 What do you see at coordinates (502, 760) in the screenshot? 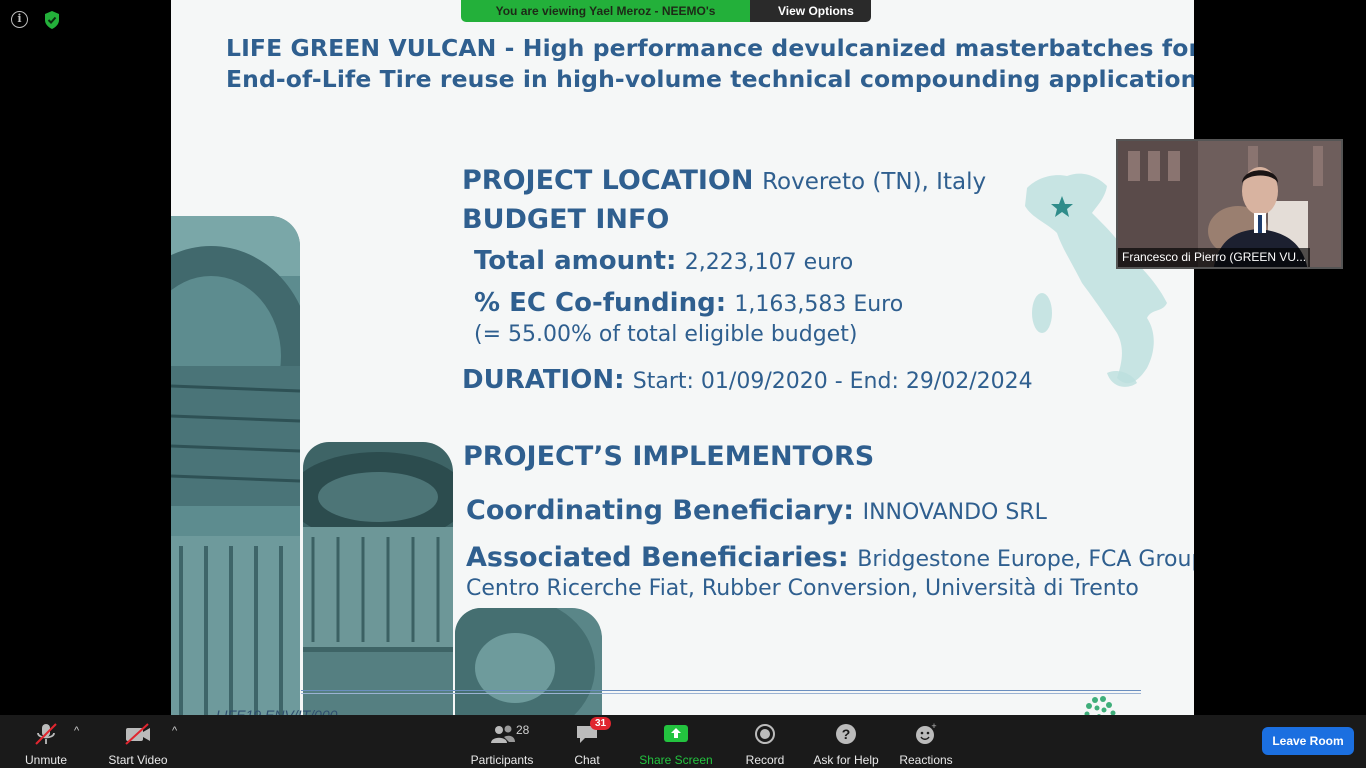
I see `participants-label: Participants` at bounding box center [502, 760].